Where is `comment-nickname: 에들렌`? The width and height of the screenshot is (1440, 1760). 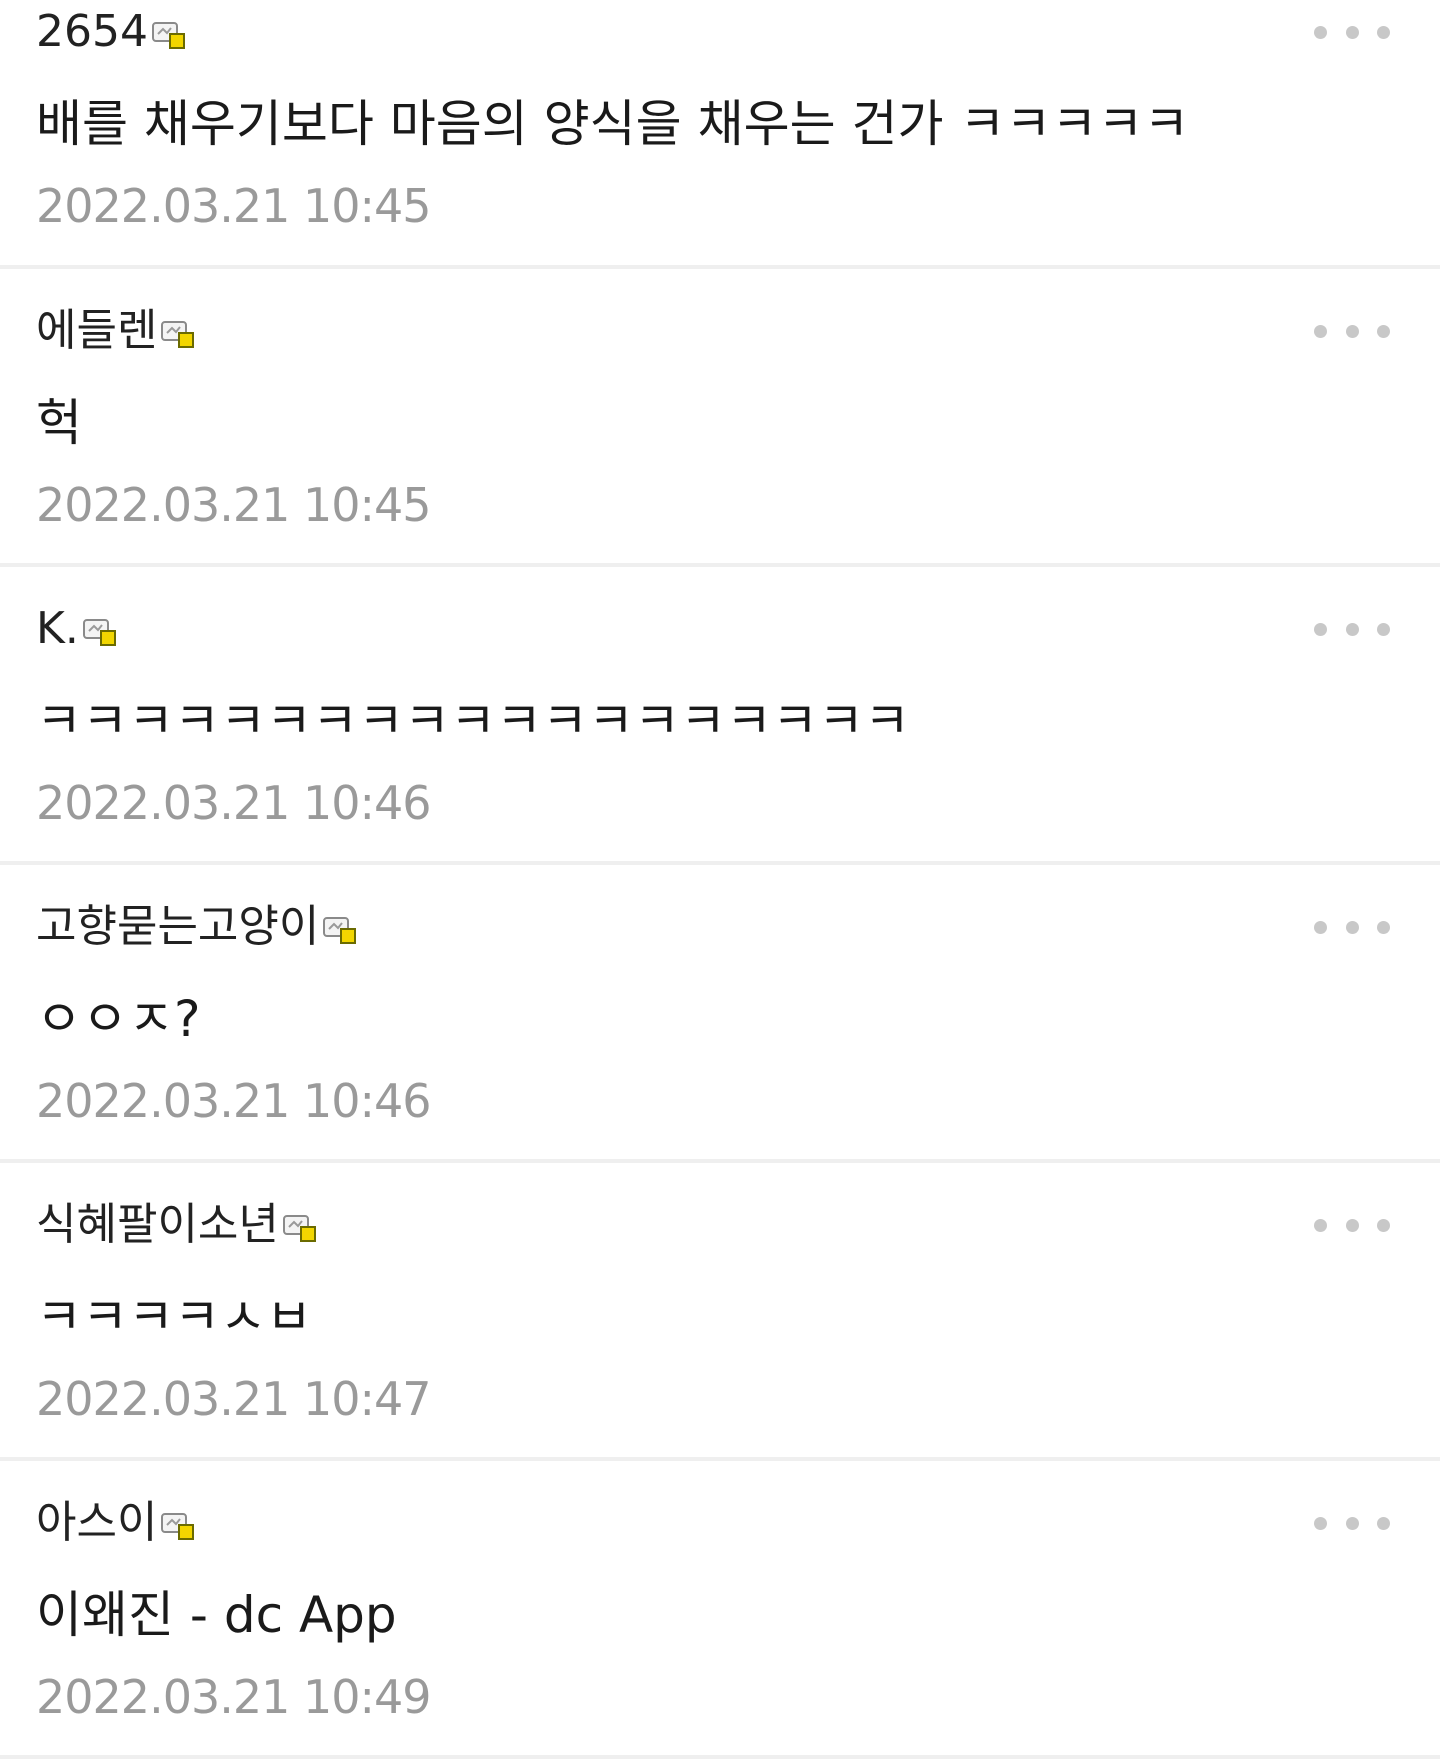
comment-nickname: 에들렌 is located at coordinates (96, 331).